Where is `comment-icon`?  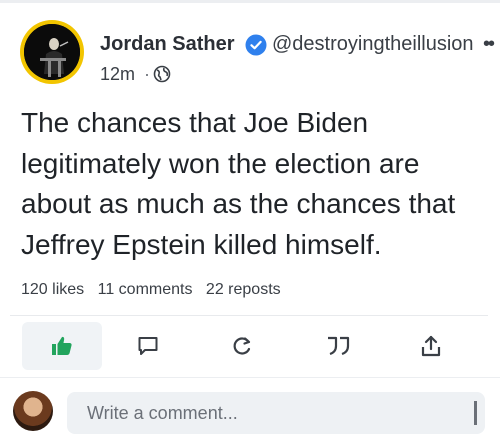 comment-icon is located at coordinates (148, 346).